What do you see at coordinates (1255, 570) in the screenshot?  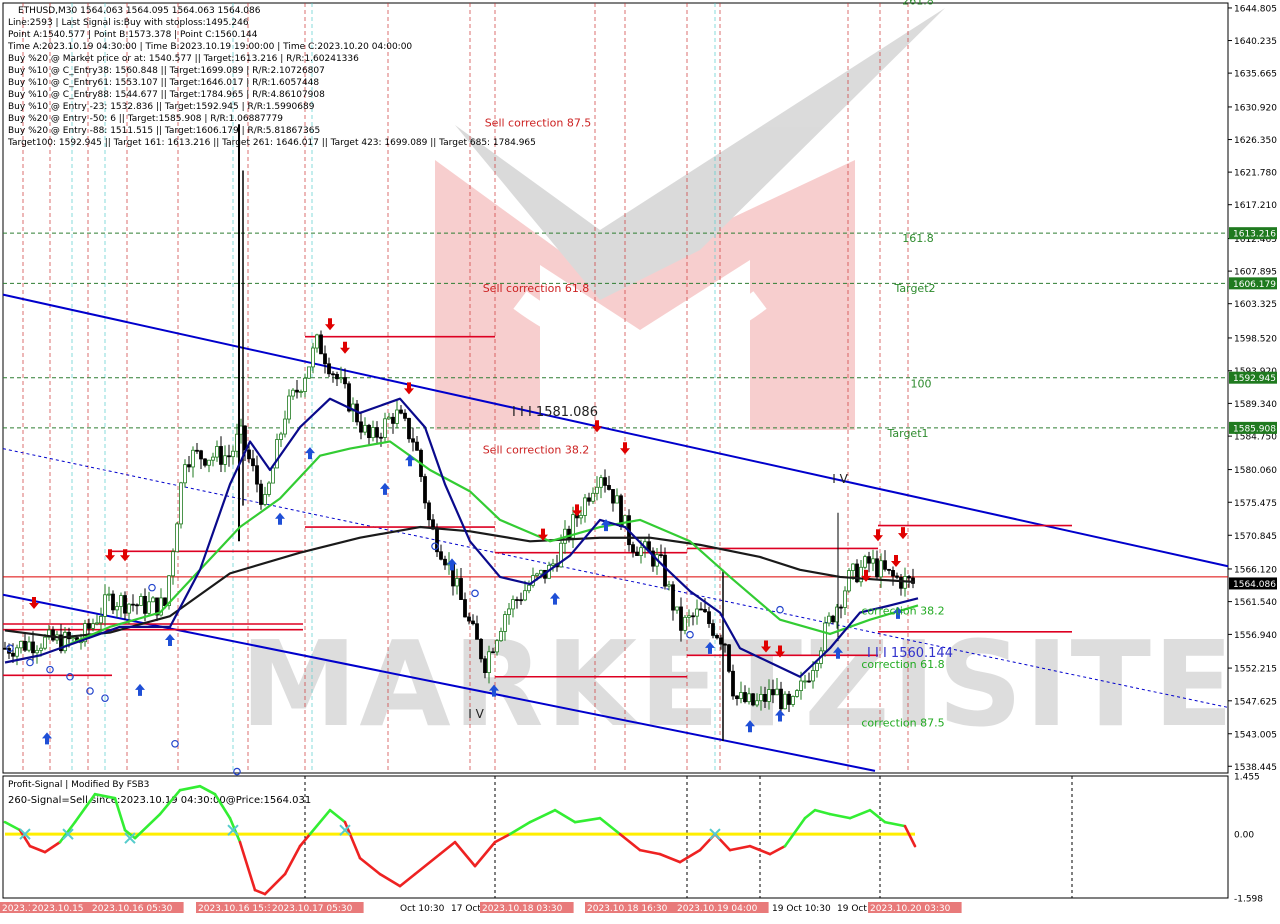 I see `price-tick-label: 1566.120` at bounding box center [1255, 570].